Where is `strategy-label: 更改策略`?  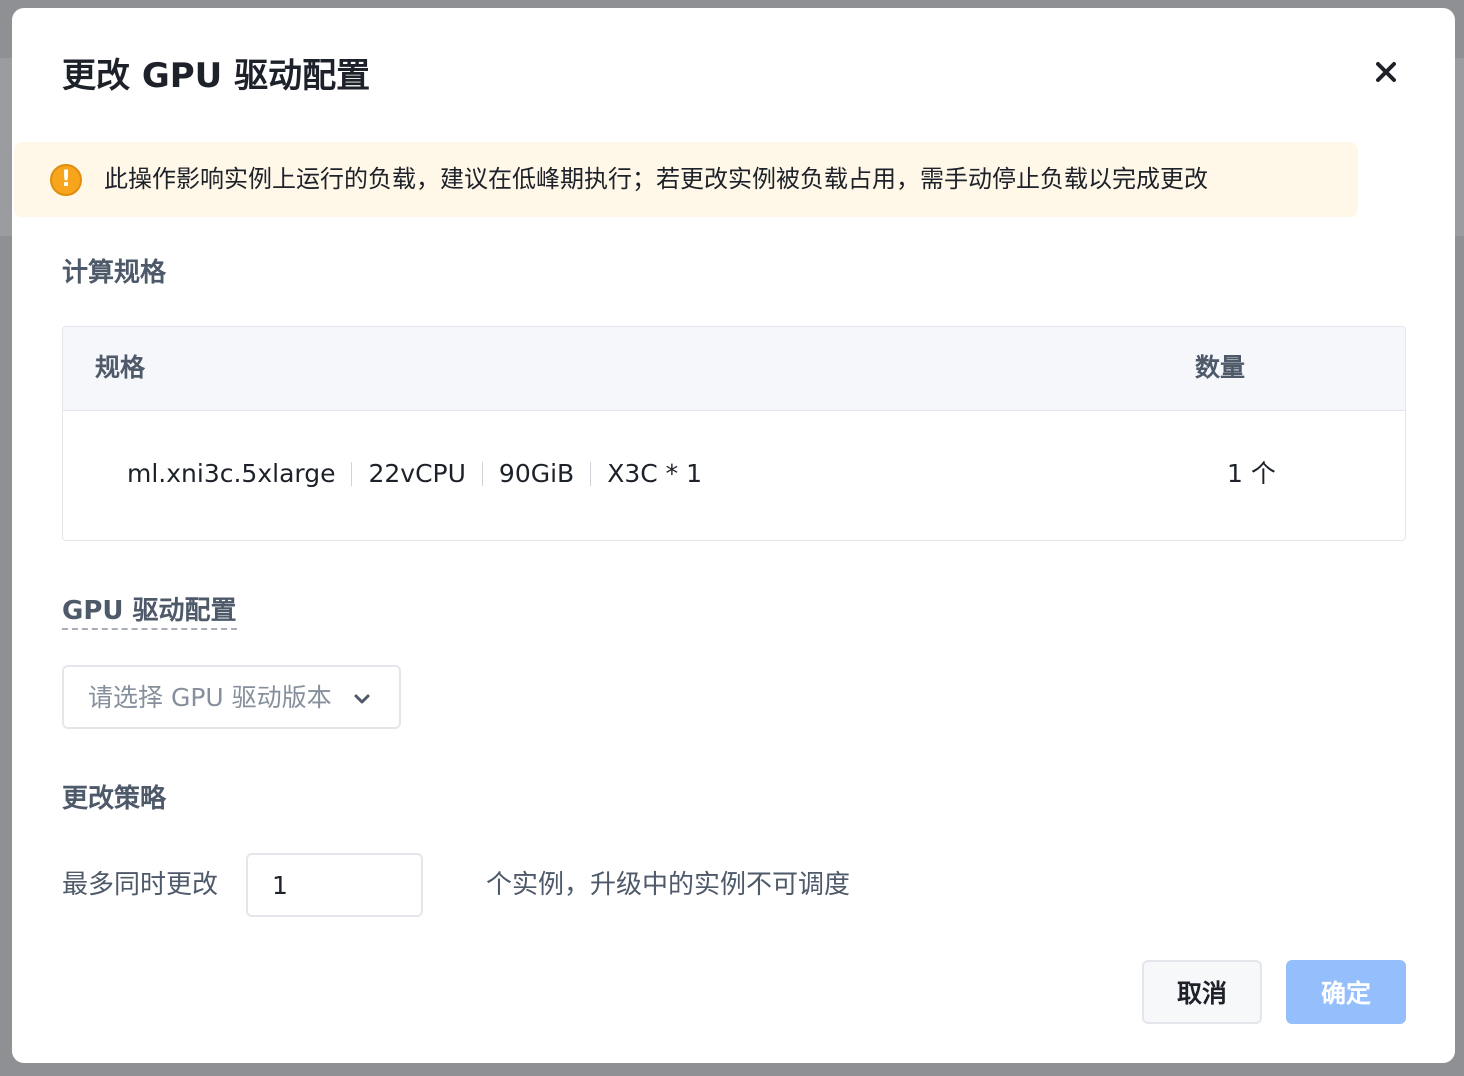
strategy-label: 更改策略 is located at coordinates (114, 799).